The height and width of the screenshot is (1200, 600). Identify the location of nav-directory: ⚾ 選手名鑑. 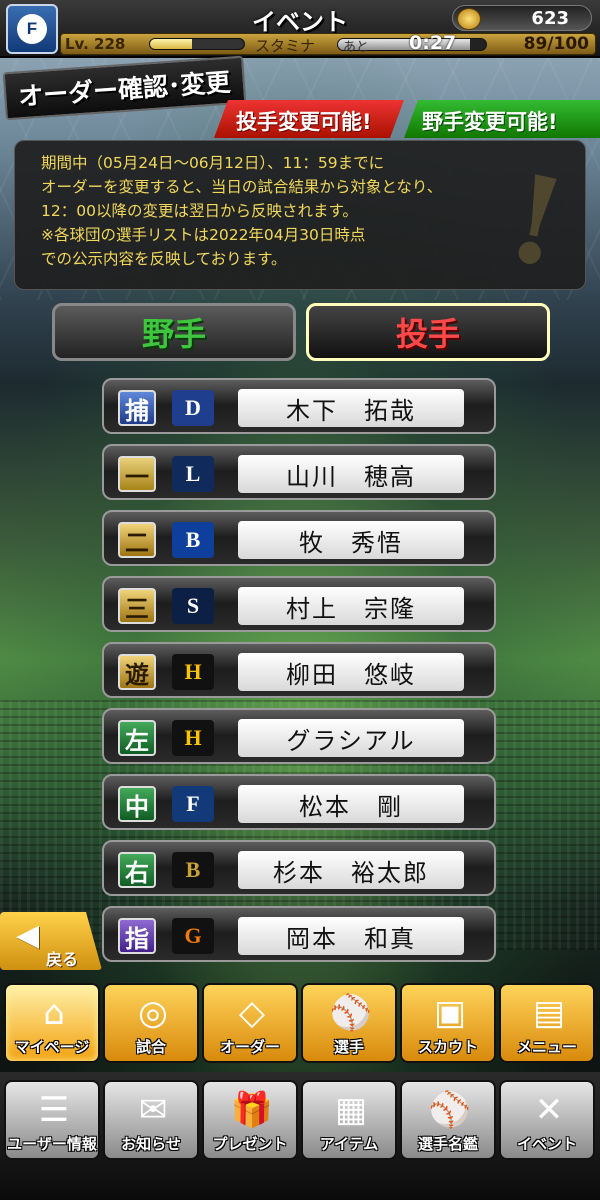
(448, 1120).